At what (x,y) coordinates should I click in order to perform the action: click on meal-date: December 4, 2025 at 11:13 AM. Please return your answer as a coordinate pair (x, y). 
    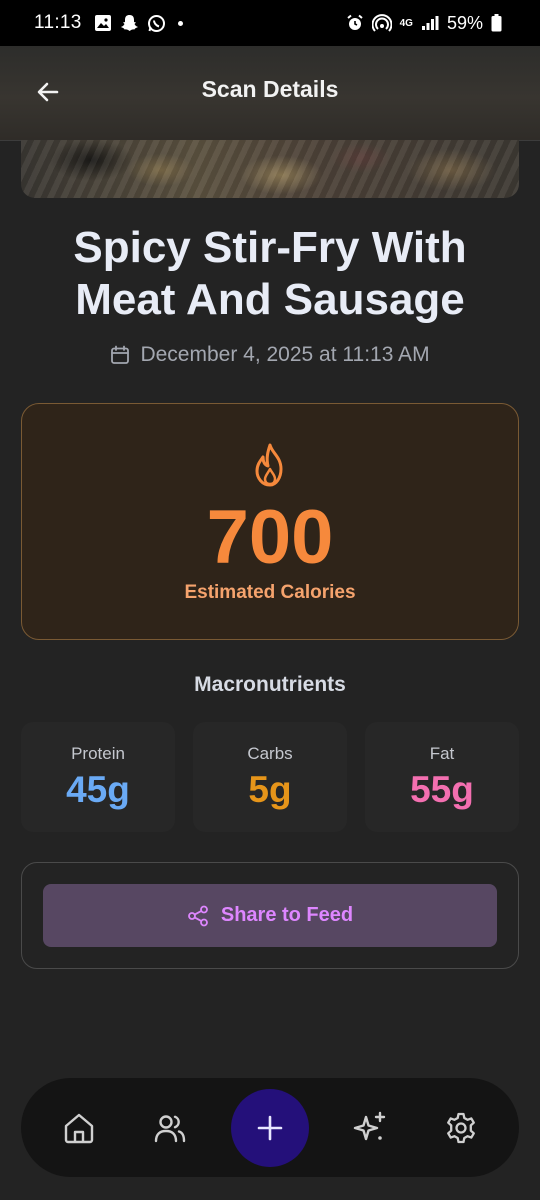
    Looking at the image, I should click on (285, 354).